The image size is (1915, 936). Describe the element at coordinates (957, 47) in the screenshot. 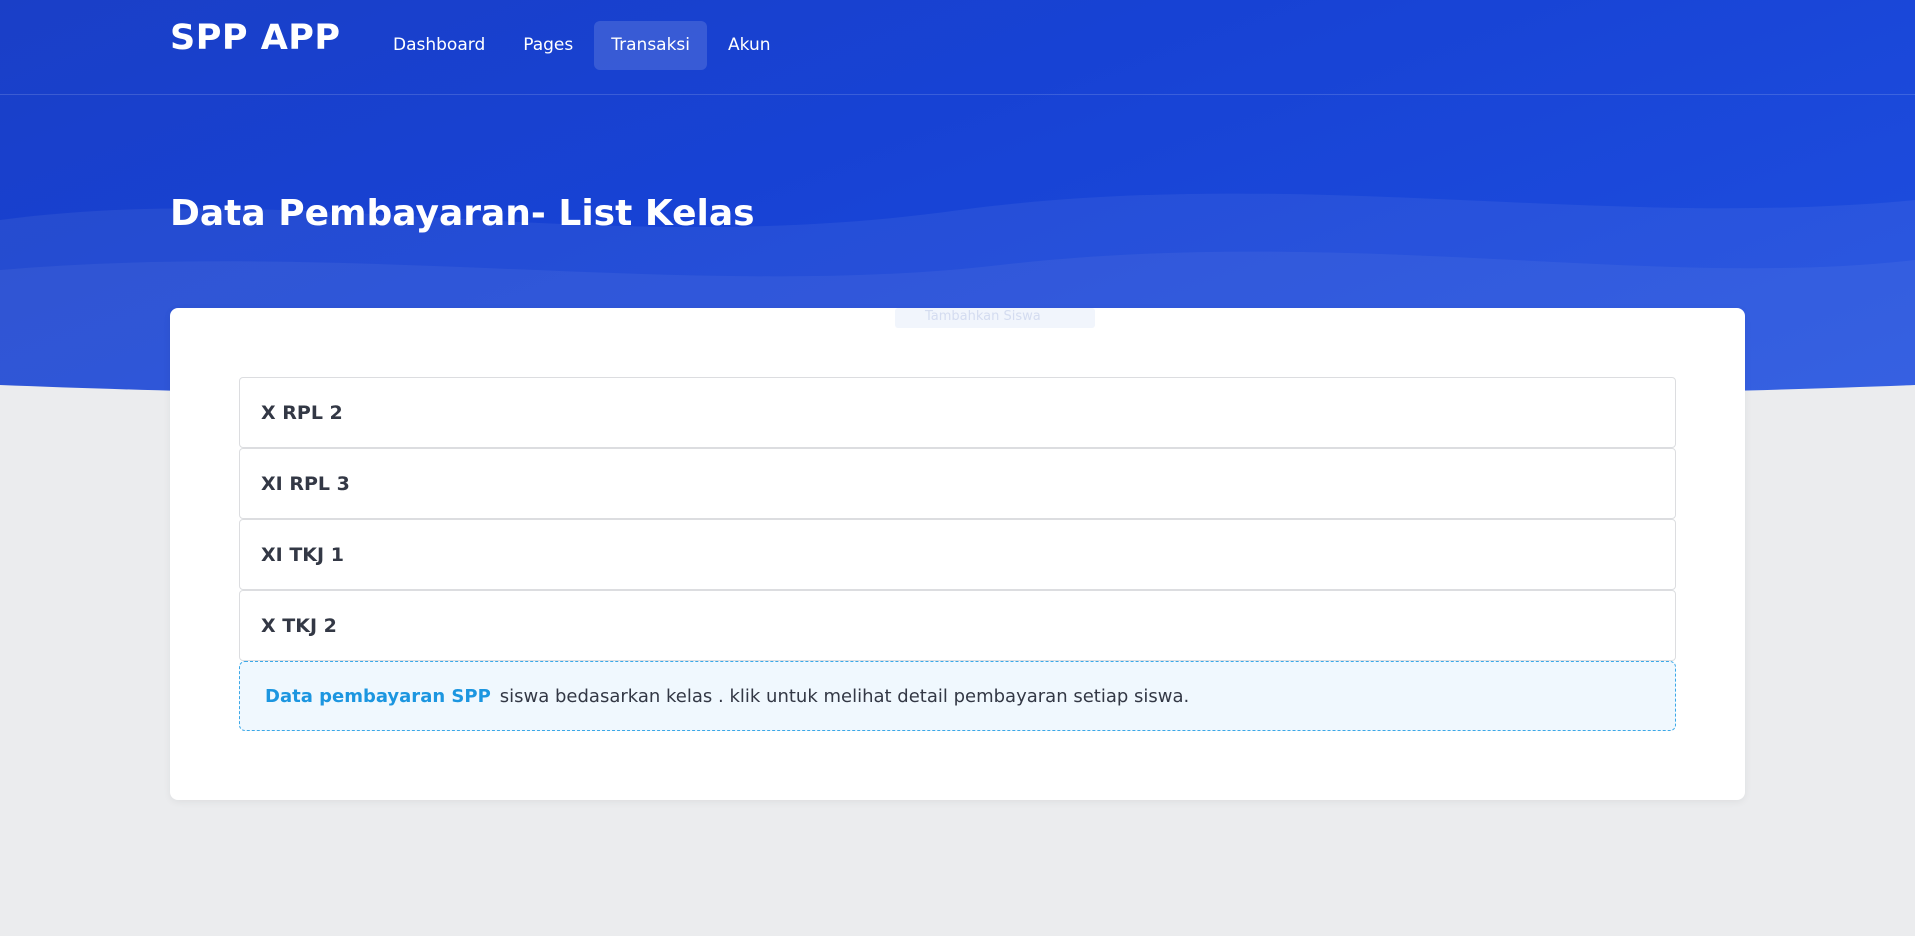

I see `top-navbar: SPP APP Dashboard Pages Transaksi Akun` at that location.